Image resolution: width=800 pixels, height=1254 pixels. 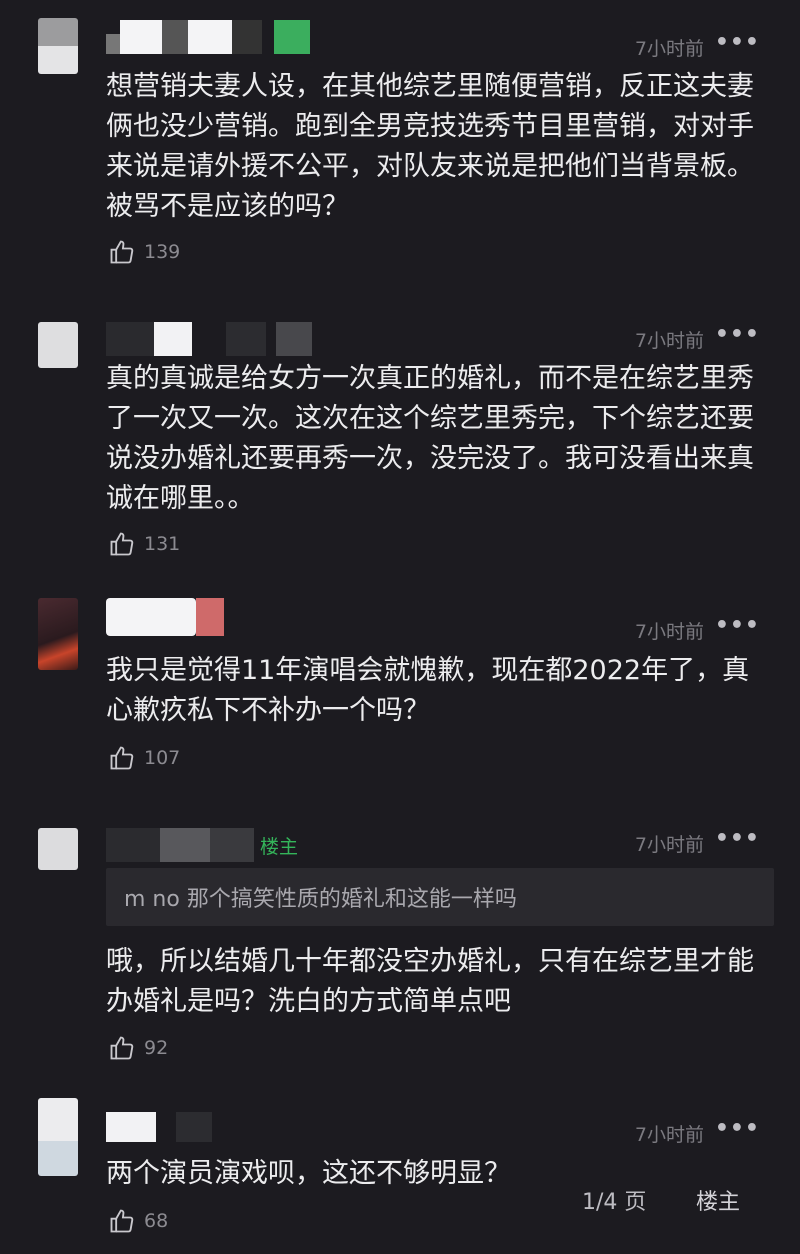 What do you see at coordinates (156, 1048) in the screenshot?
I see `like-count: 92` at bounding box center [156, 1048].